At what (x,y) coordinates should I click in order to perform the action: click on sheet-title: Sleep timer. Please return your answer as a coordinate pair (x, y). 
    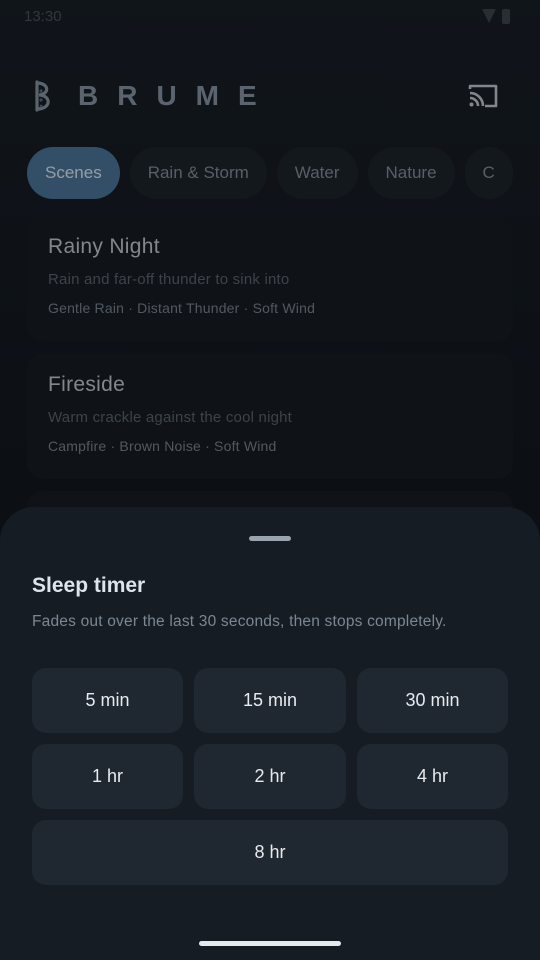
    Looking at the image, I should click on (89, 585).